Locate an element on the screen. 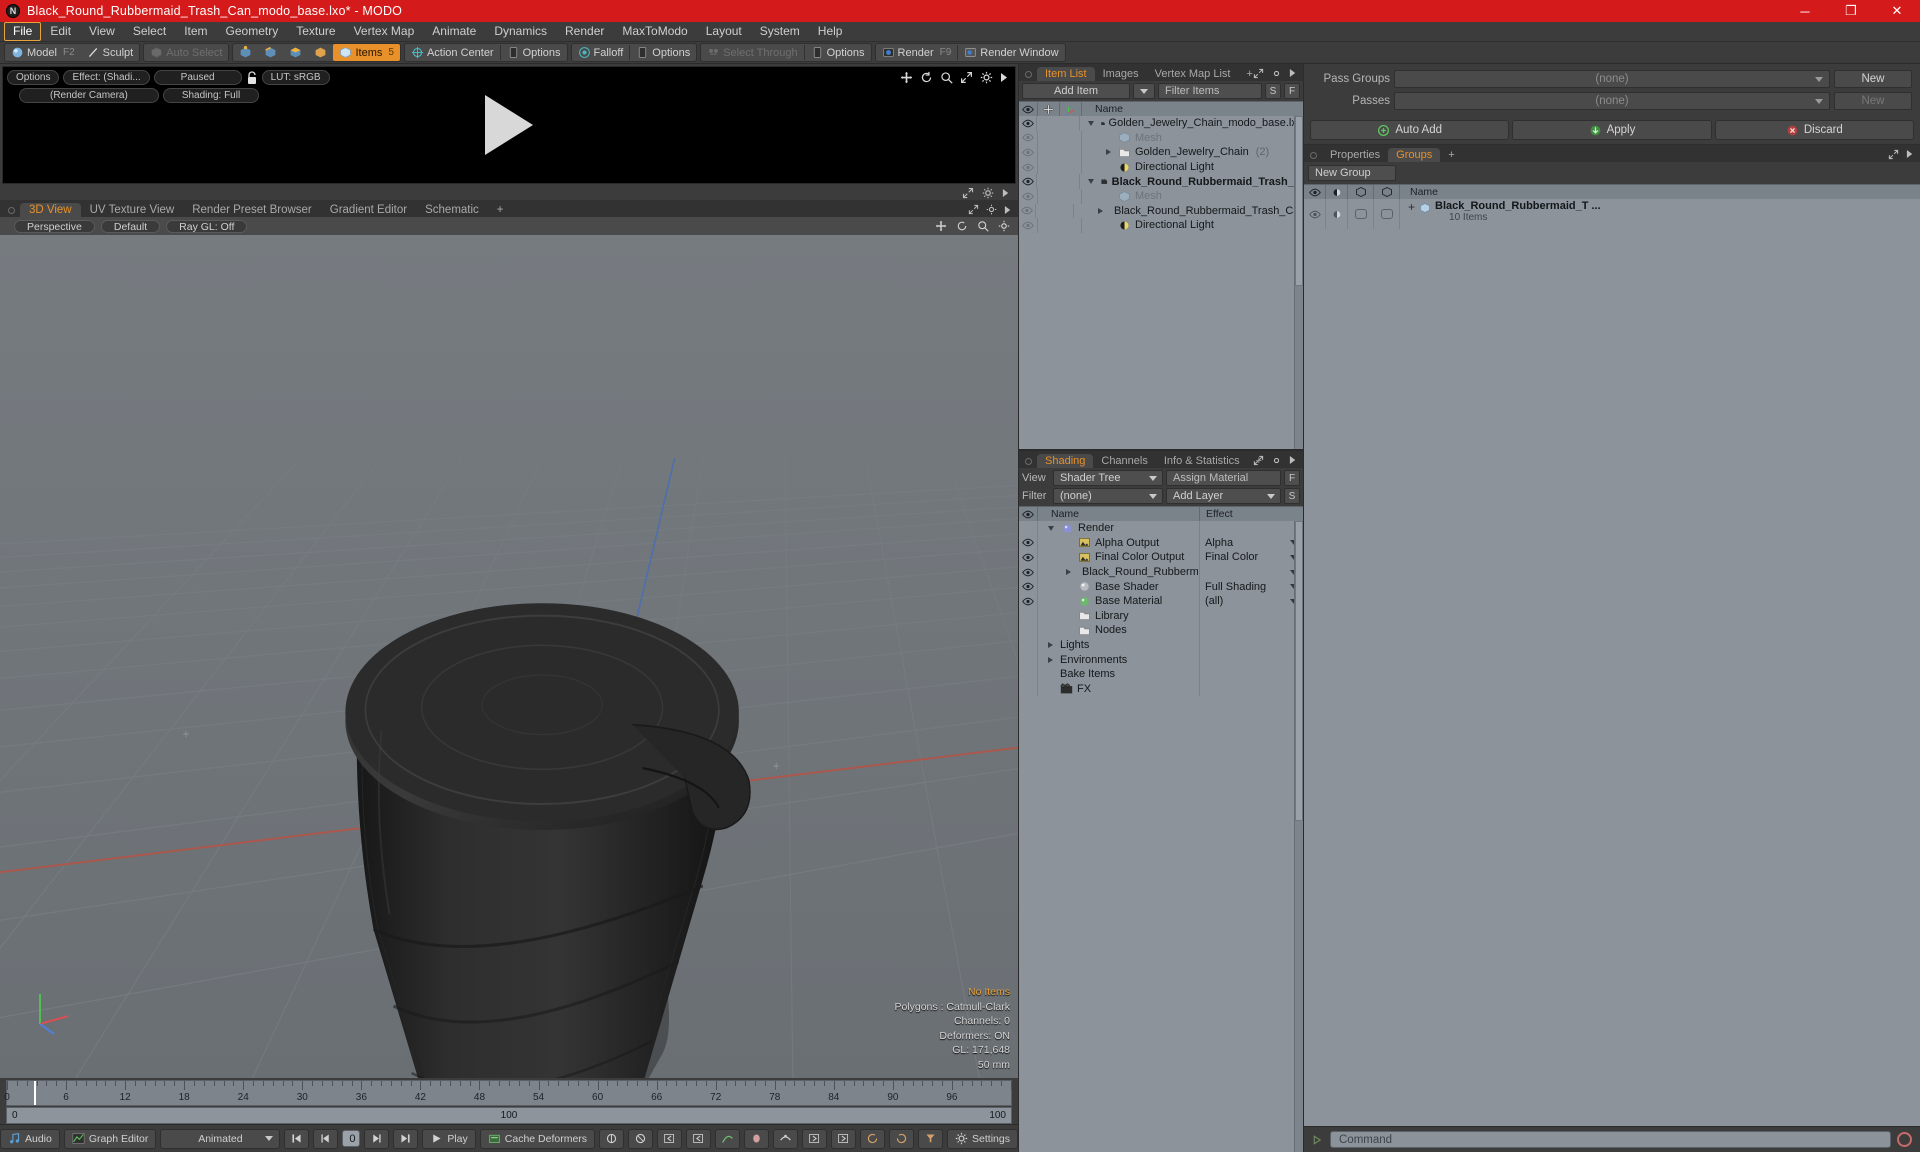  items-mode-button: Items 5 is located at coordinates (366, 52).